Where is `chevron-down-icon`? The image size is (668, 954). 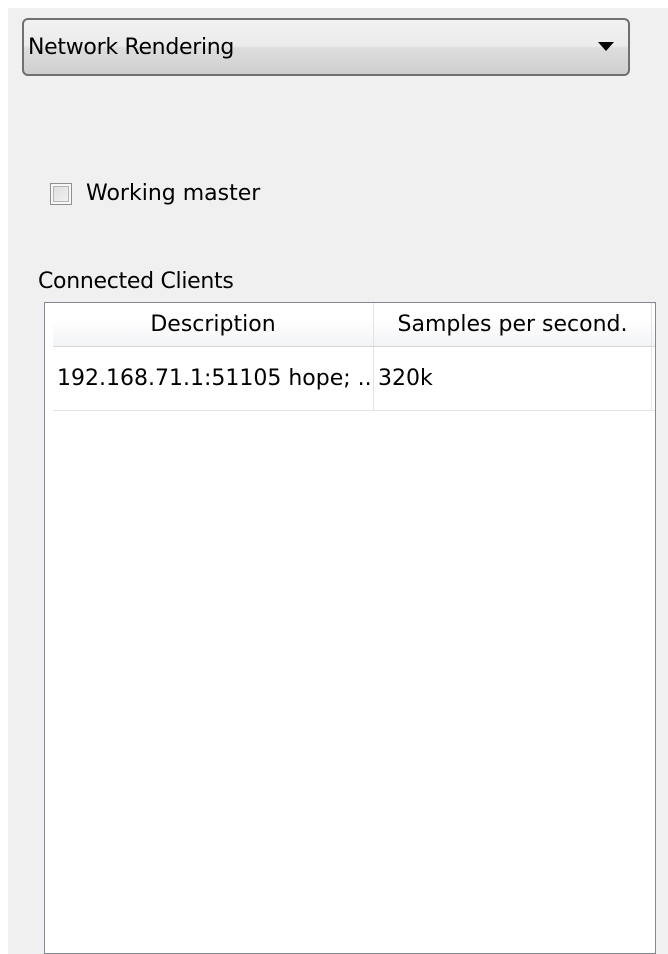
chevron-down-icon is located at coordinates (606, 46).